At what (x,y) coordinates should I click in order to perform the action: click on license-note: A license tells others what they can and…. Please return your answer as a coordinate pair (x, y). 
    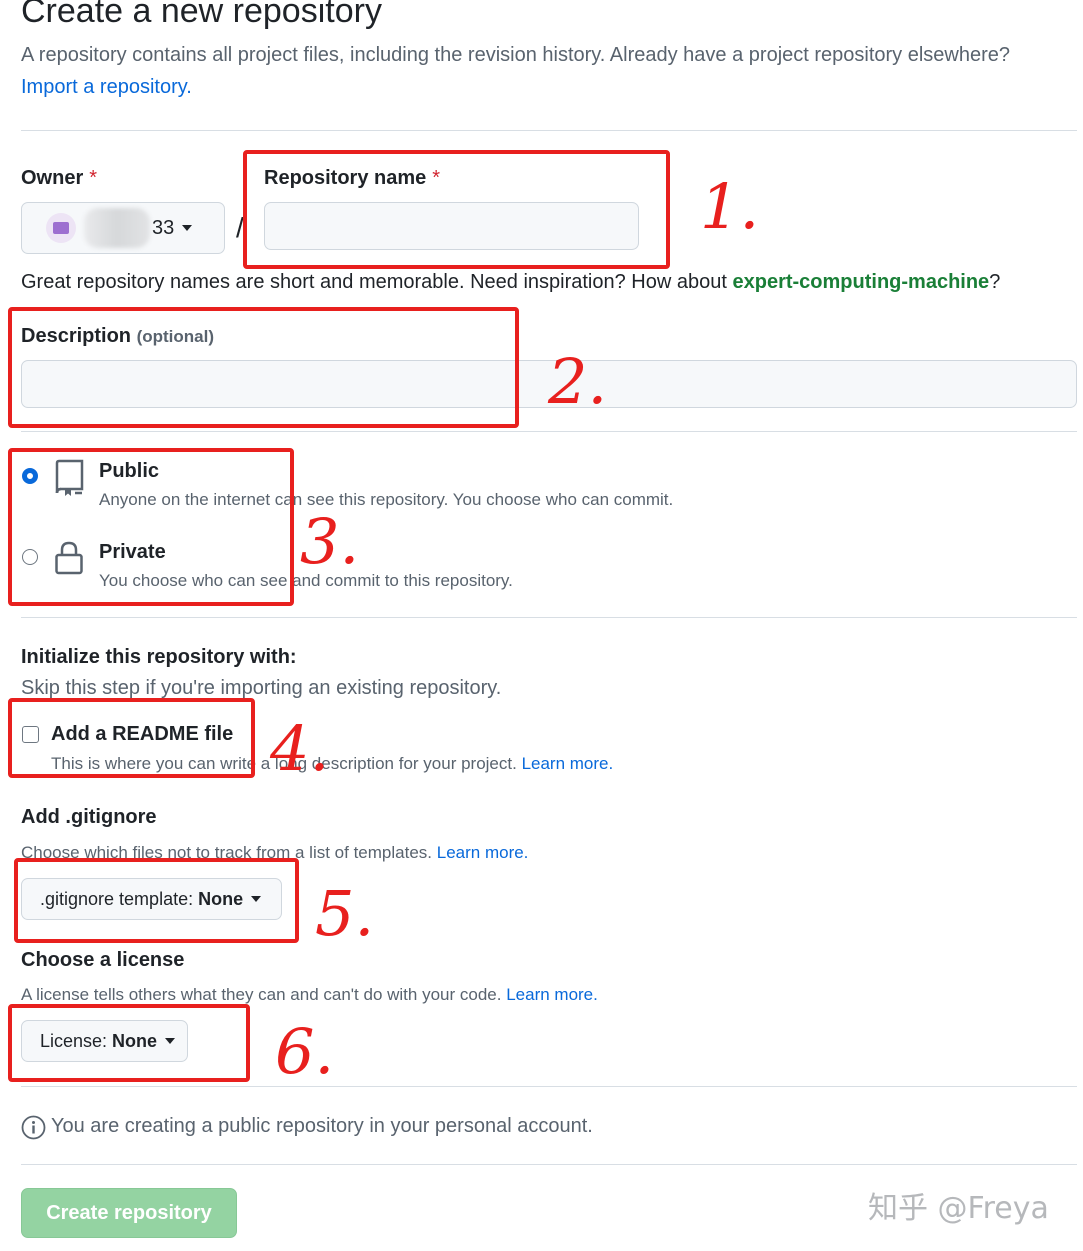
    Looking at the image, I should click on (309, 994).